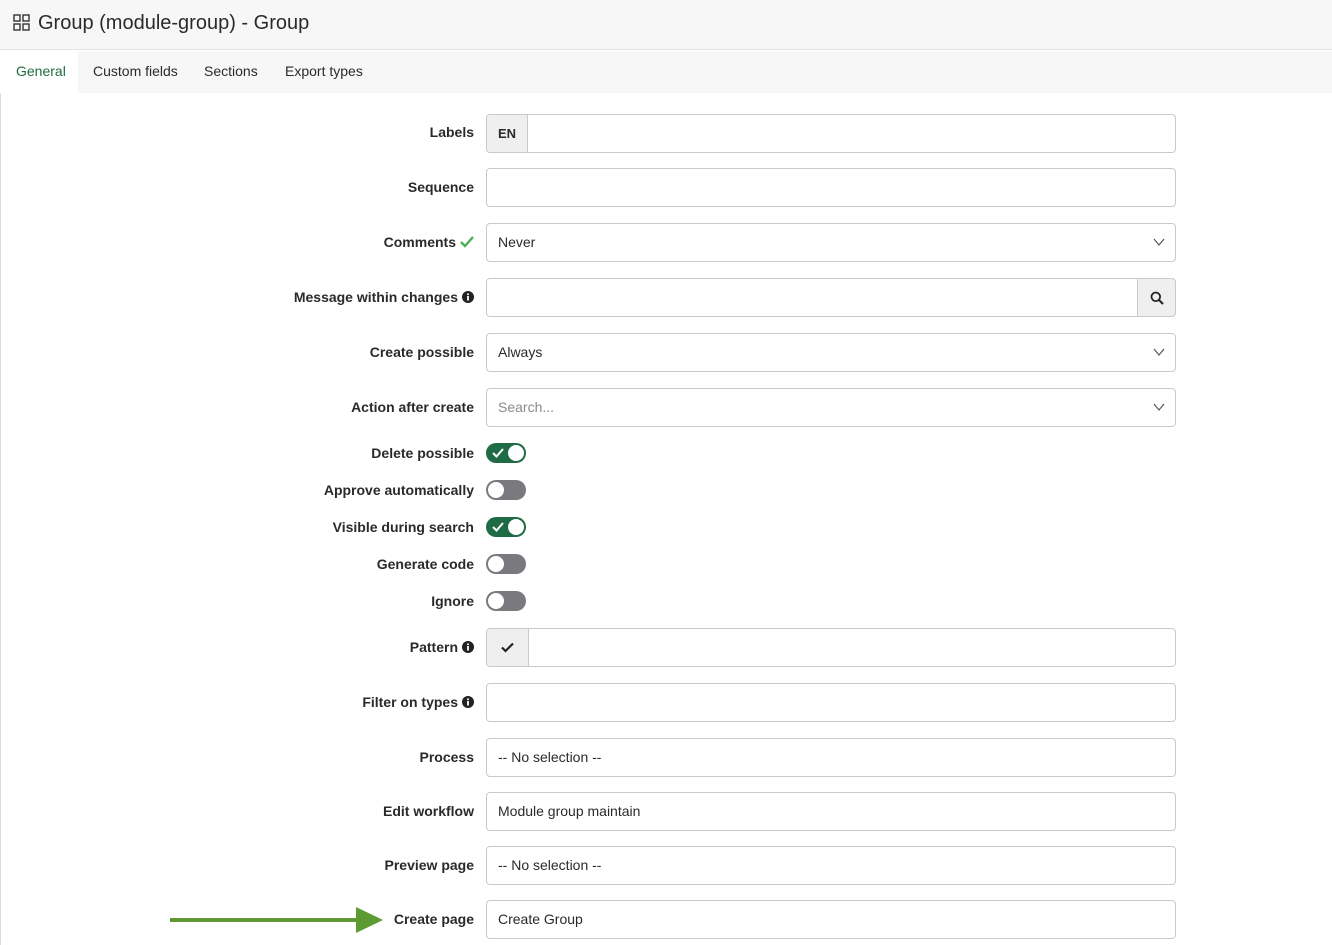 The image size is (1332, 945). I want to click on comments-value: Never, so click(517, 242).